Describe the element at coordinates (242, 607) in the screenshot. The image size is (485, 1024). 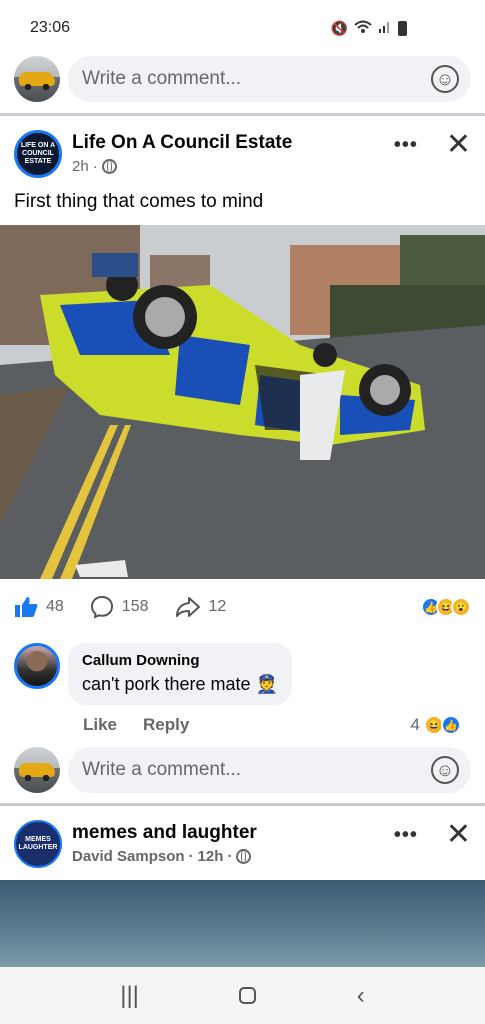
I see `post-stats: 48 158 12 👍 😆 😮` at that location.